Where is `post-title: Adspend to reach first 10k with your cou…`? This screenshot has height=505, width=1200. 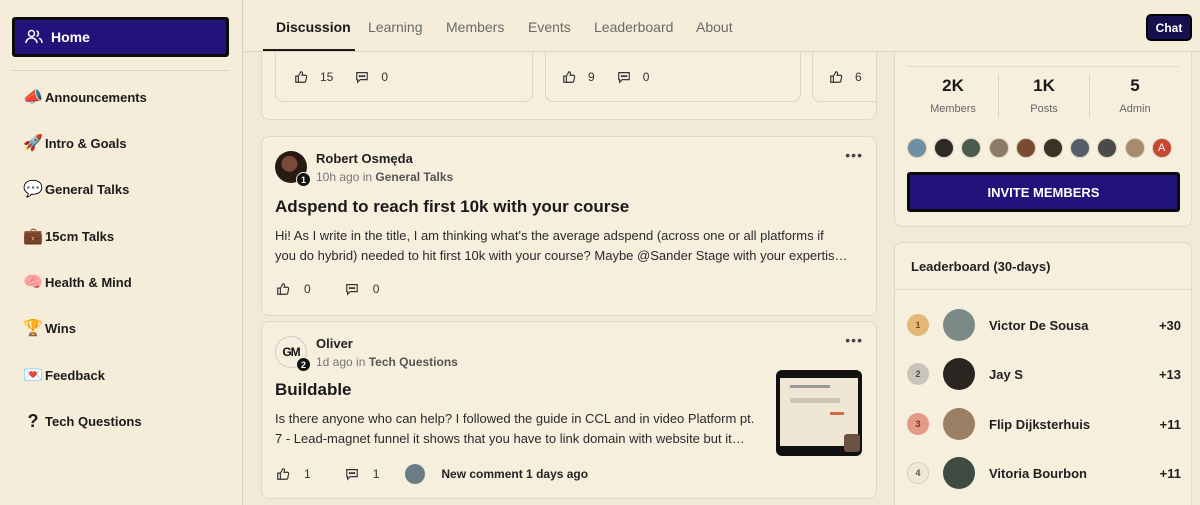
post-title: Adspend to reach first 10k with your cou… is located at coordinates (452, 207).